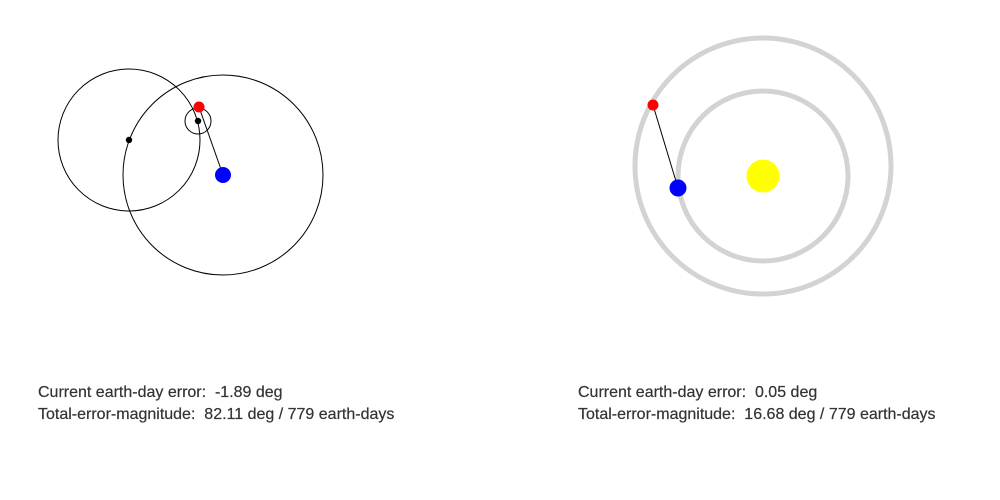  I want to click on epicycle-diagram, so click(190, 172).